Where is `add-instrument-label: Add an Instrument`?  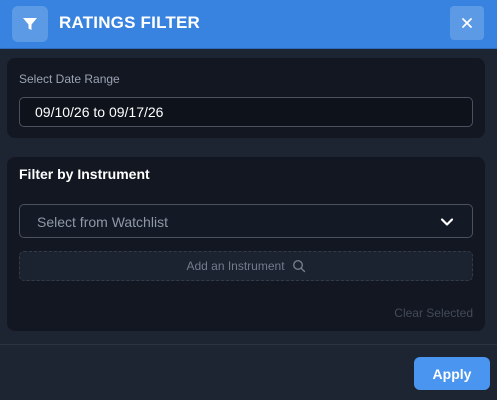 add-instrument-label: Add an Instrument is located at coordinates (235, 266).